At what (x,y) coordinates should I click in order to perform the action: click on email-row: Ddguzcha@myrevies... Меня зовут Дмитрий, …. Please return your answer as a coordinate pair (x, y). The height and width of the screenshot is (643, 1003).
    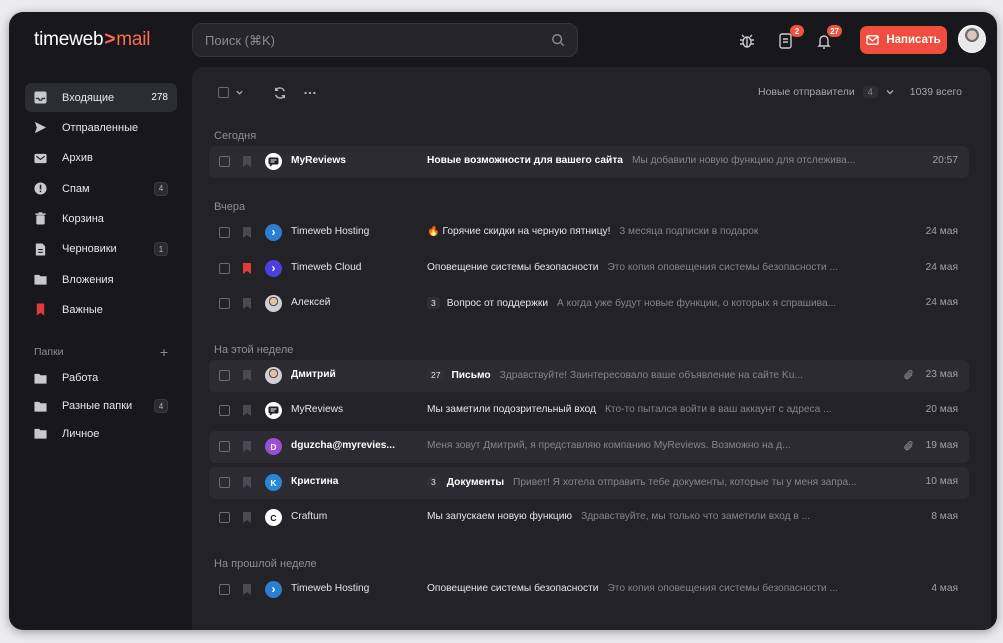
    Looking at the image, I should click on (589, 447).